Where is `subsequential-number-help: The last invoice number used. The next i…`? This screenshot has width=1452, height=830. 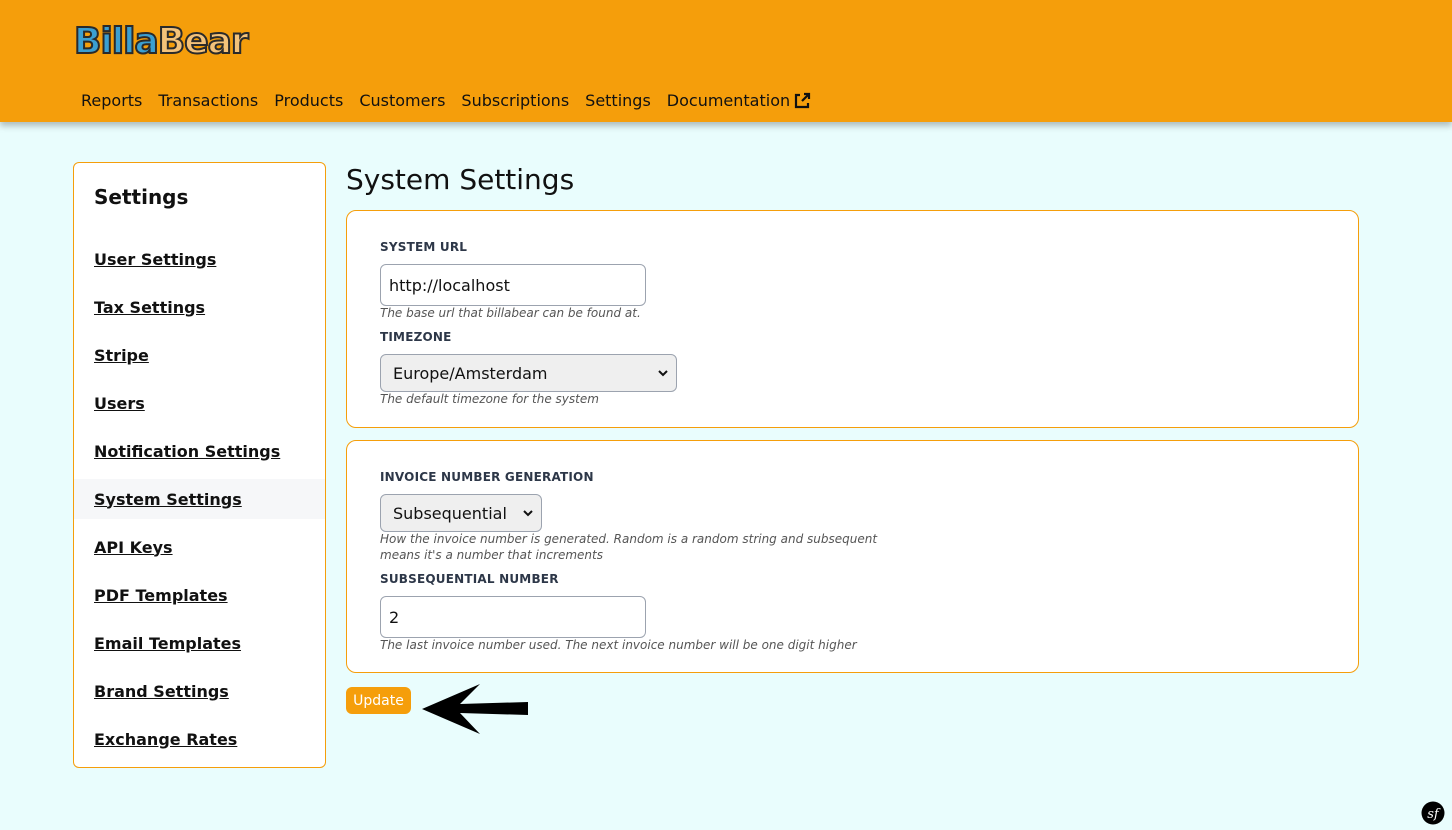 subsequential-number-help: The last invoice number used. The next i… is located at coordinates (618, 645).